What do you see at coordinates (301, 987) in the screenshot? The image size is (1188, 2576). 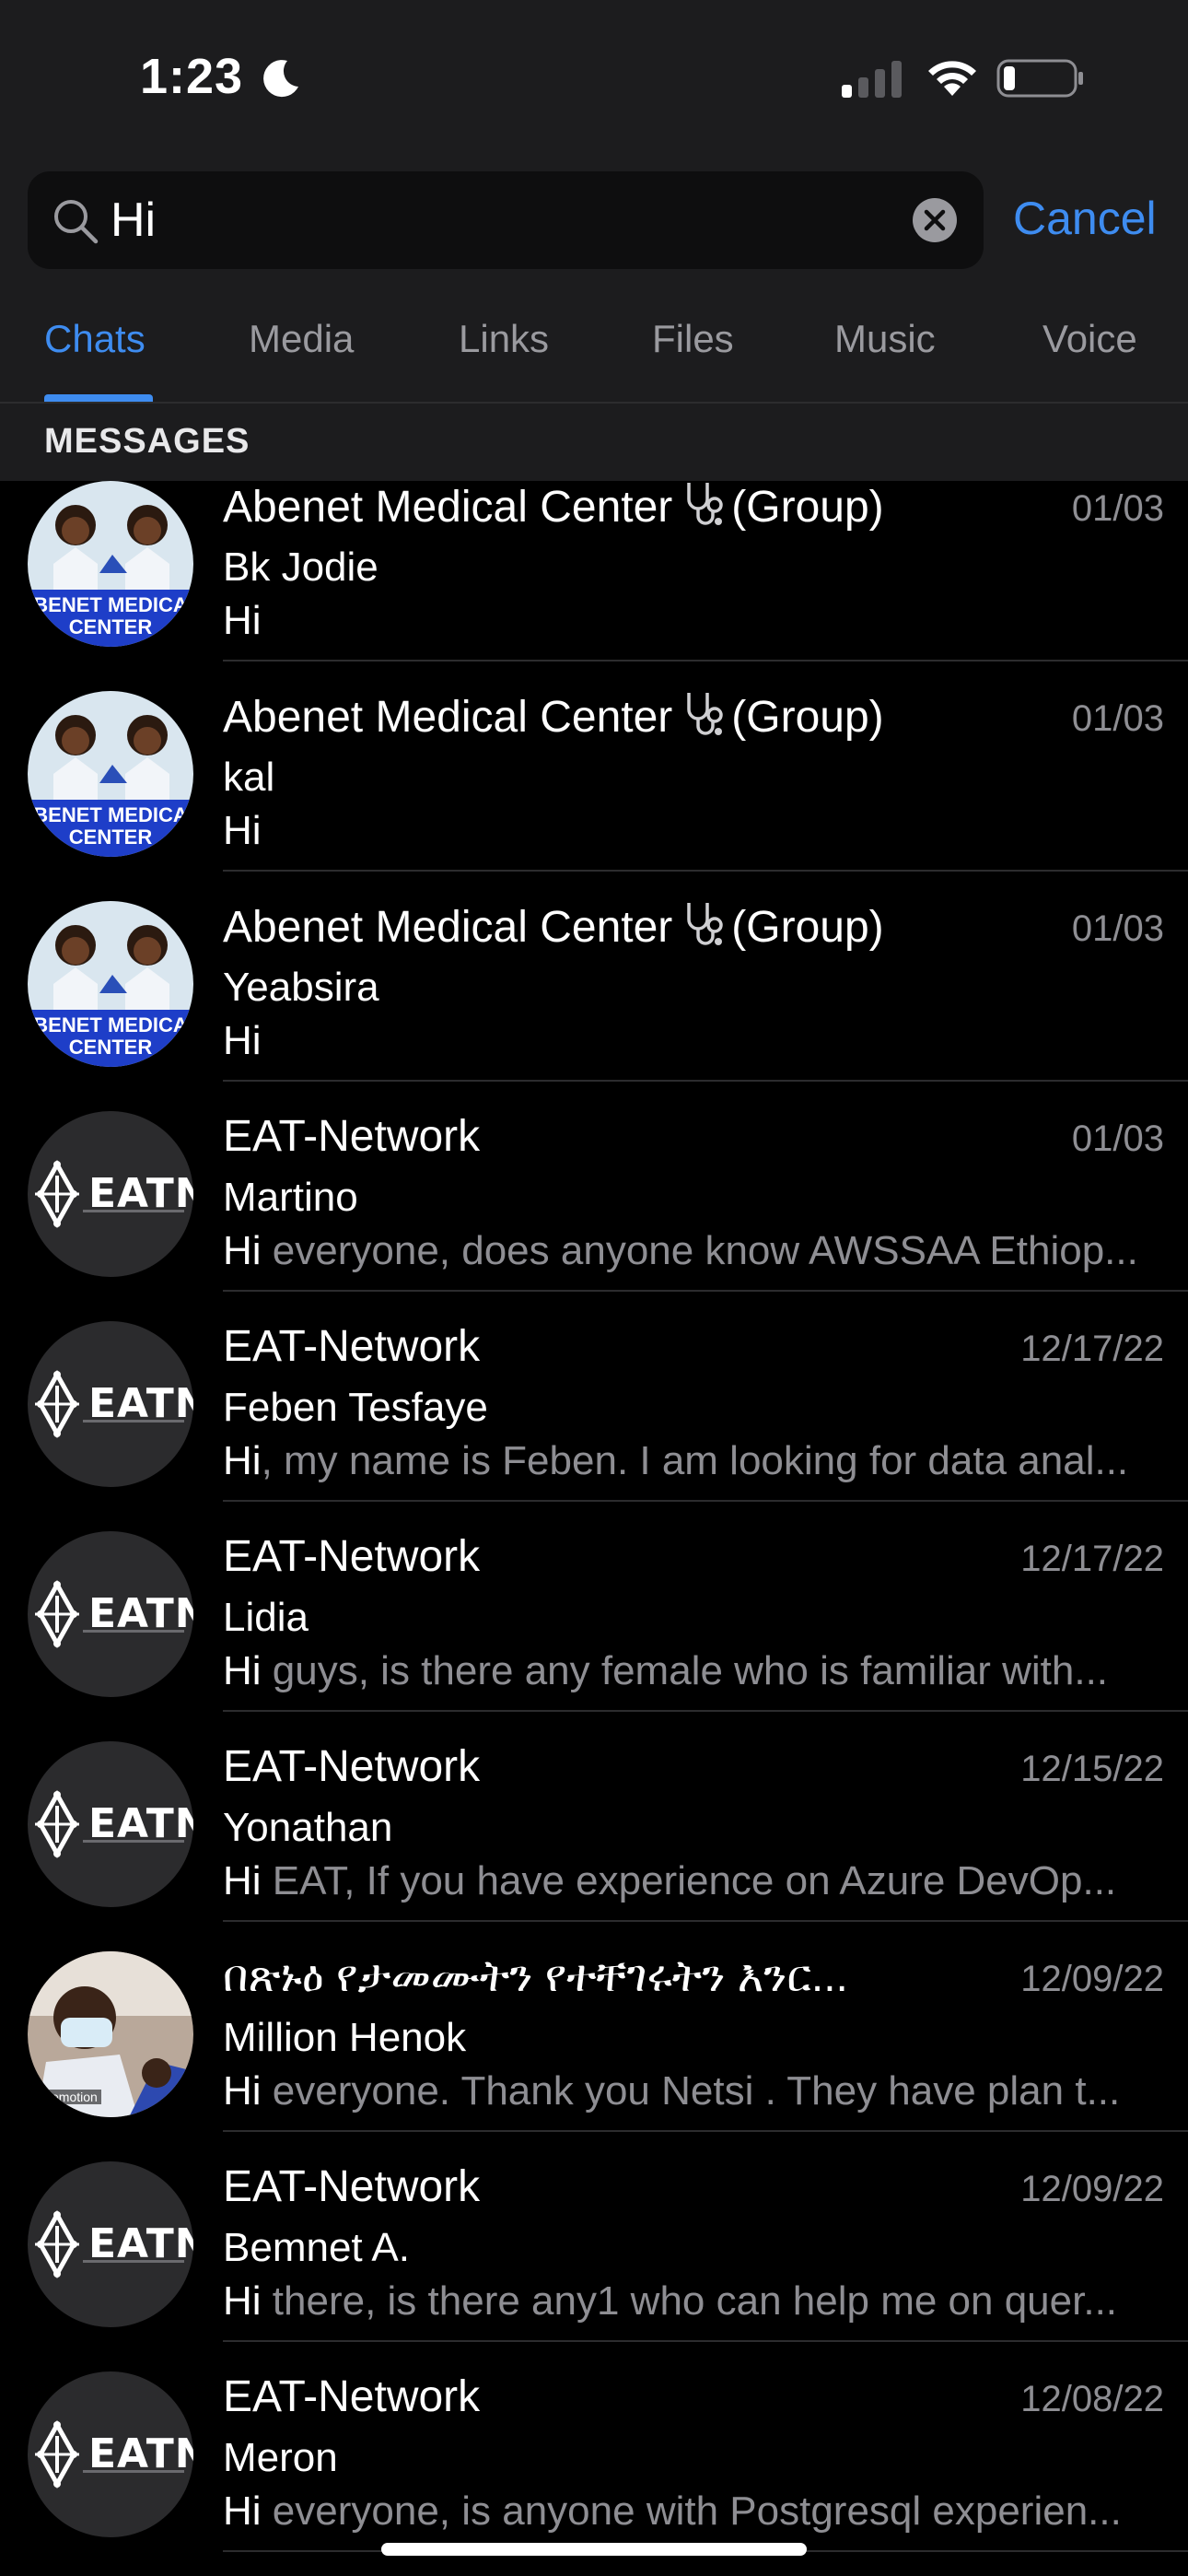 I see `message-sender: Yeabsira` at bounding box center [301, 987].